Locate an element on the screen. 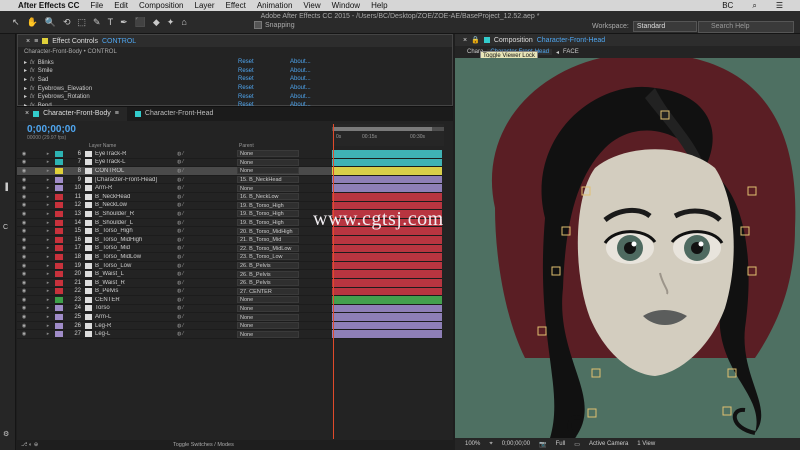 The image size is (800, 450). toggle-switches-modes: Toggle Switches / Modes is located at coordinates (203, 445).